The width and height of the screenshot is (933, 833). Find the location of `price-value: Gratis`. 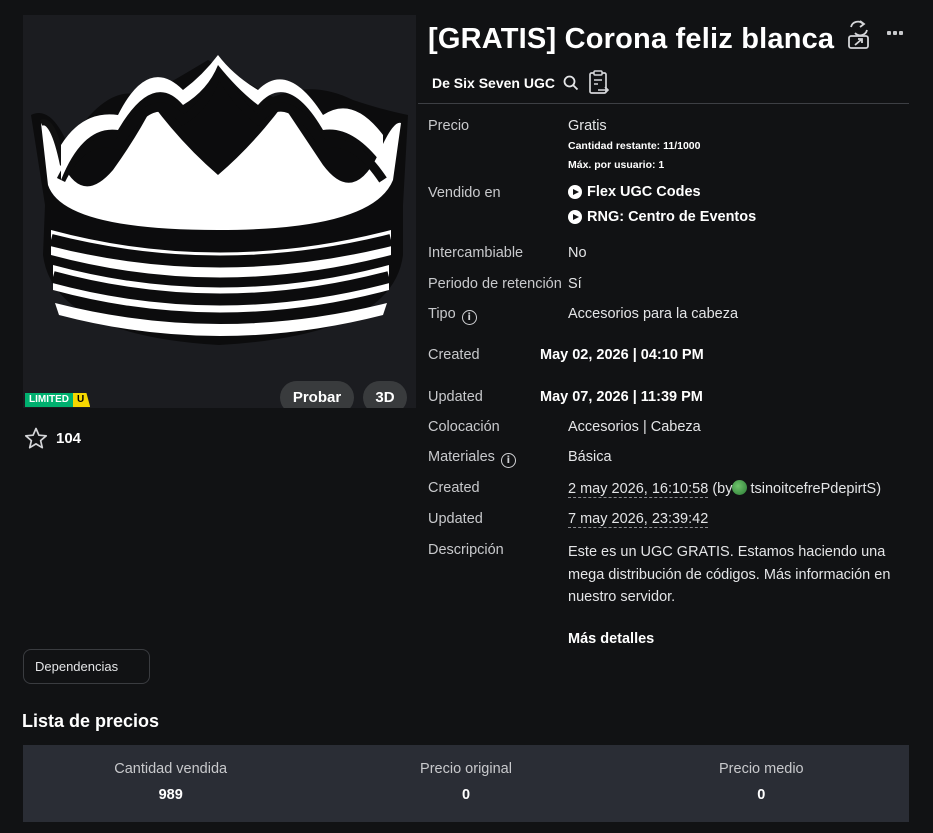

price-value: Gratis is located at coordinates (587, 126).